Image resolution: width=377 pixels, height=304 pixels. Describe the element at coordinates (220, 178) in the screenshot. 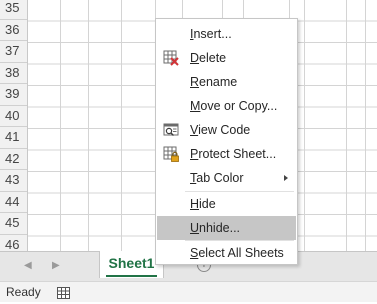

I see `menu-item-label: ab Color` at that location.